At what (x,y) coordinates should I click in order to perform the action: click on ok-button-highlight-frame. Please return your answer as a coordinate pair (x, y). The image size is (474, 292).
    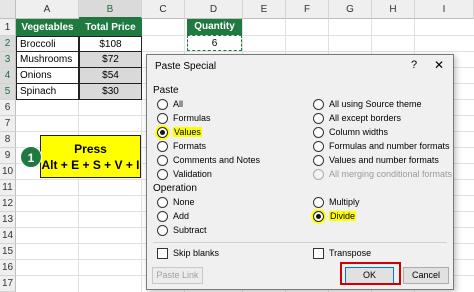
    Looking at the image, I should click on (370, 273).